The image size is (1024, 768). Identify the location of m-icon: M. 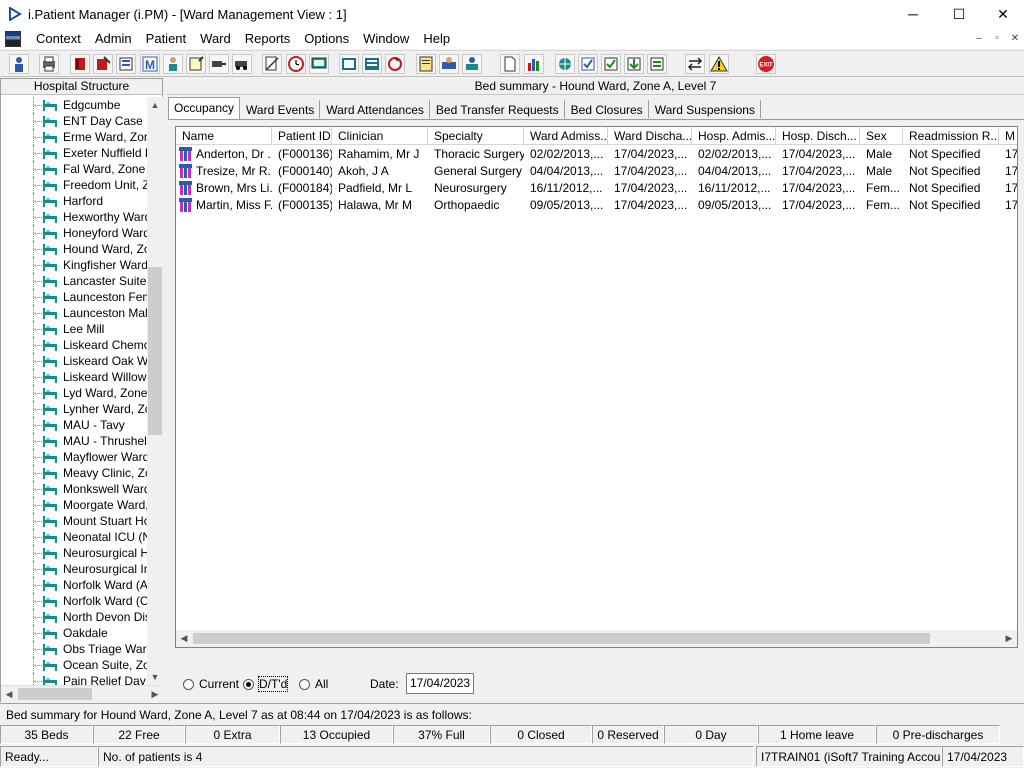
(150, 64).